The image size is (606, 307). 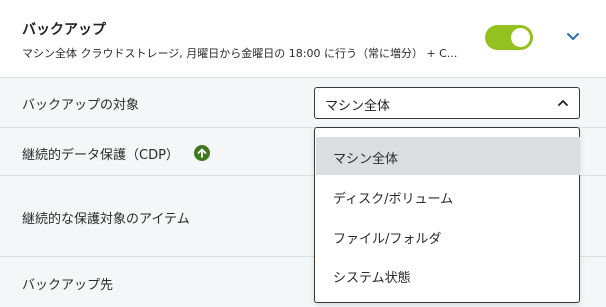 I want to click on backup-toggle, so click(x=509, y=37).